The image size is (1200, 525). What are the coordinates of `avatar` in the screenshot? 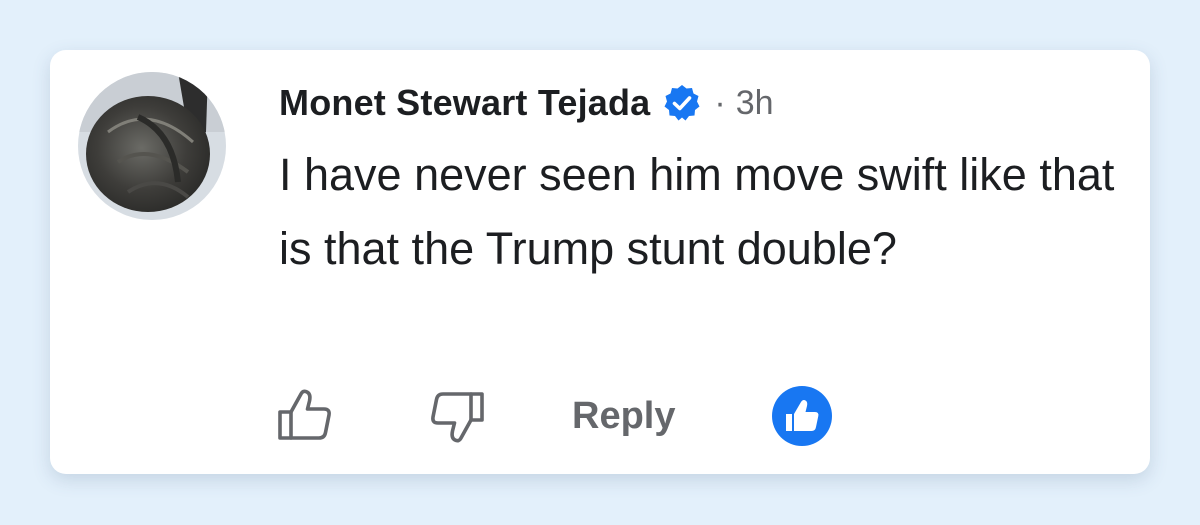 It's located at (152, 146).